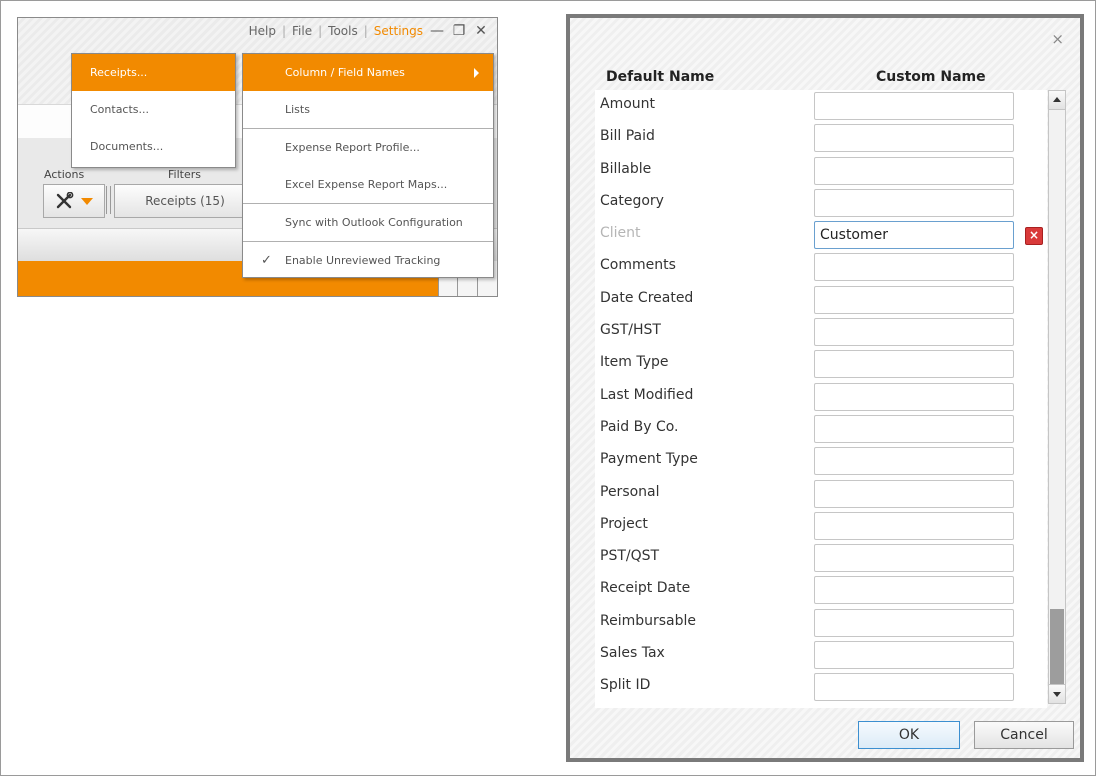 The height and width of the screenshot is (776, 1096). Describe the element at coordinates (1057, 39) in the screenshot. I see `close-icon: ×` at that location.